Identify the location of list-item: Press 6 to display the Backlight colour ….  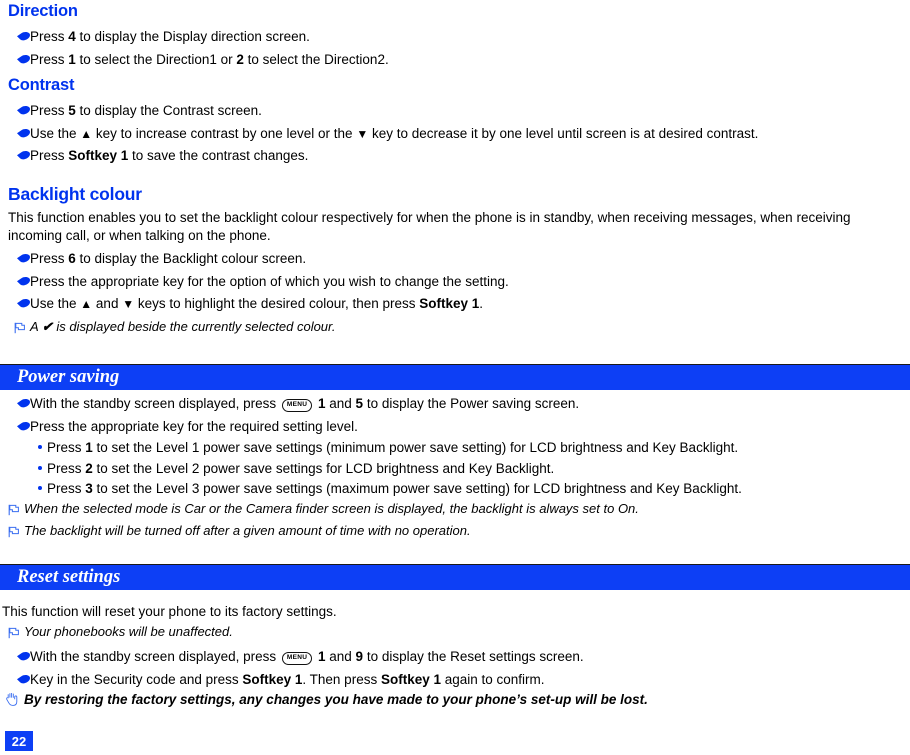
(457, 259).